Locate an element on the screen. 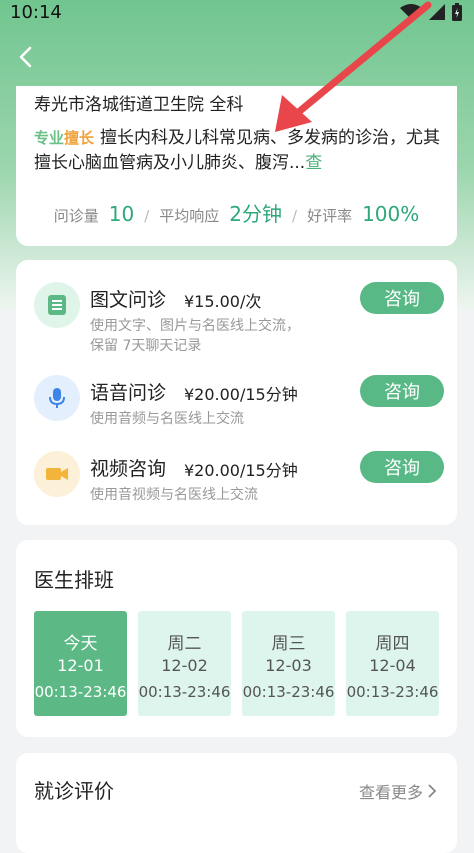 The width and height of the screenshot is (474, 853). cellular-signal-icon is located at coordinates (437, 12).